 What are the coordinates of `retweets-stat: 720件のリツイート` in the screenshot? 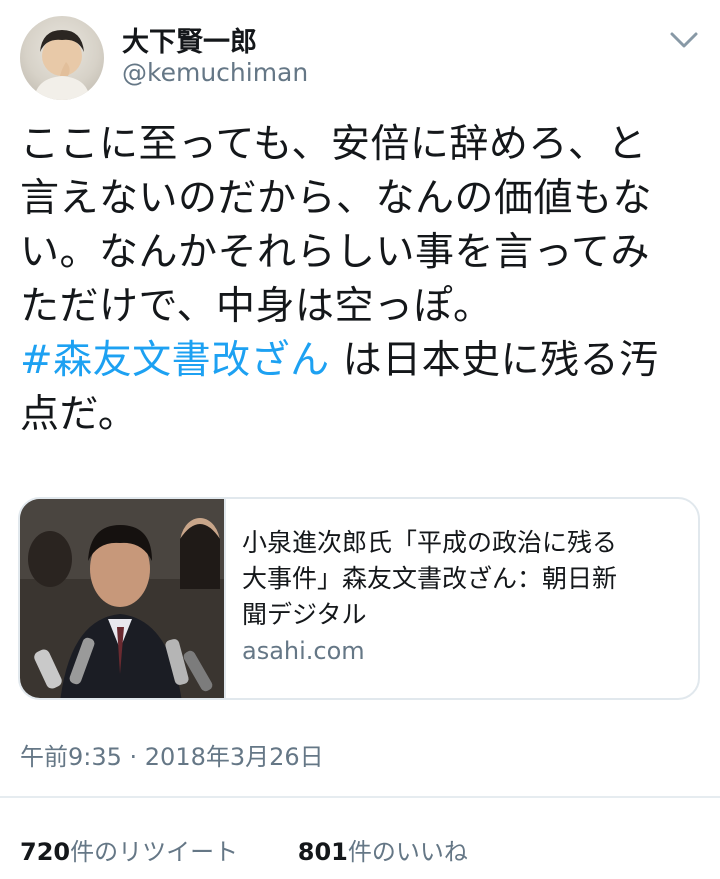 It's located at (129, 852).